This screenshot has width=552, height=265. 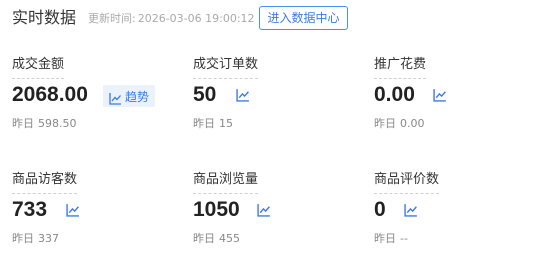 What do you see at coordinates (404, 238) in the screenshot?
I see `yesterday-value: --` at bounding box center [404, 238].